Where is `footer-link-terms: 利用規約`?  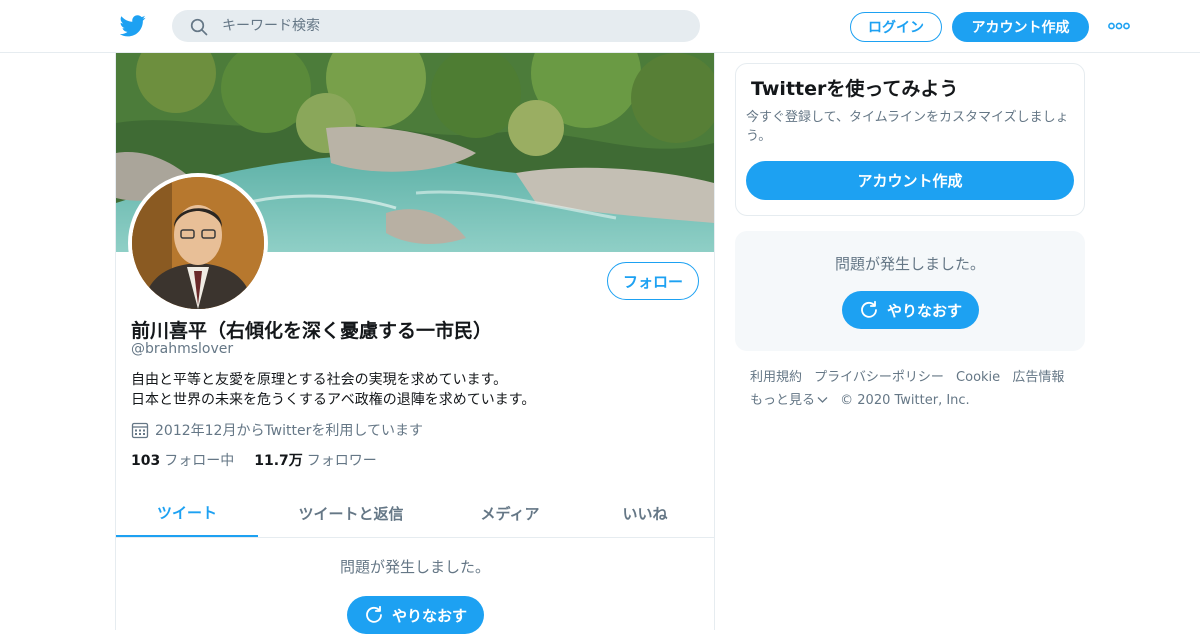 footer-link-terms: 利用規約 is located at coordinates (776, 377).